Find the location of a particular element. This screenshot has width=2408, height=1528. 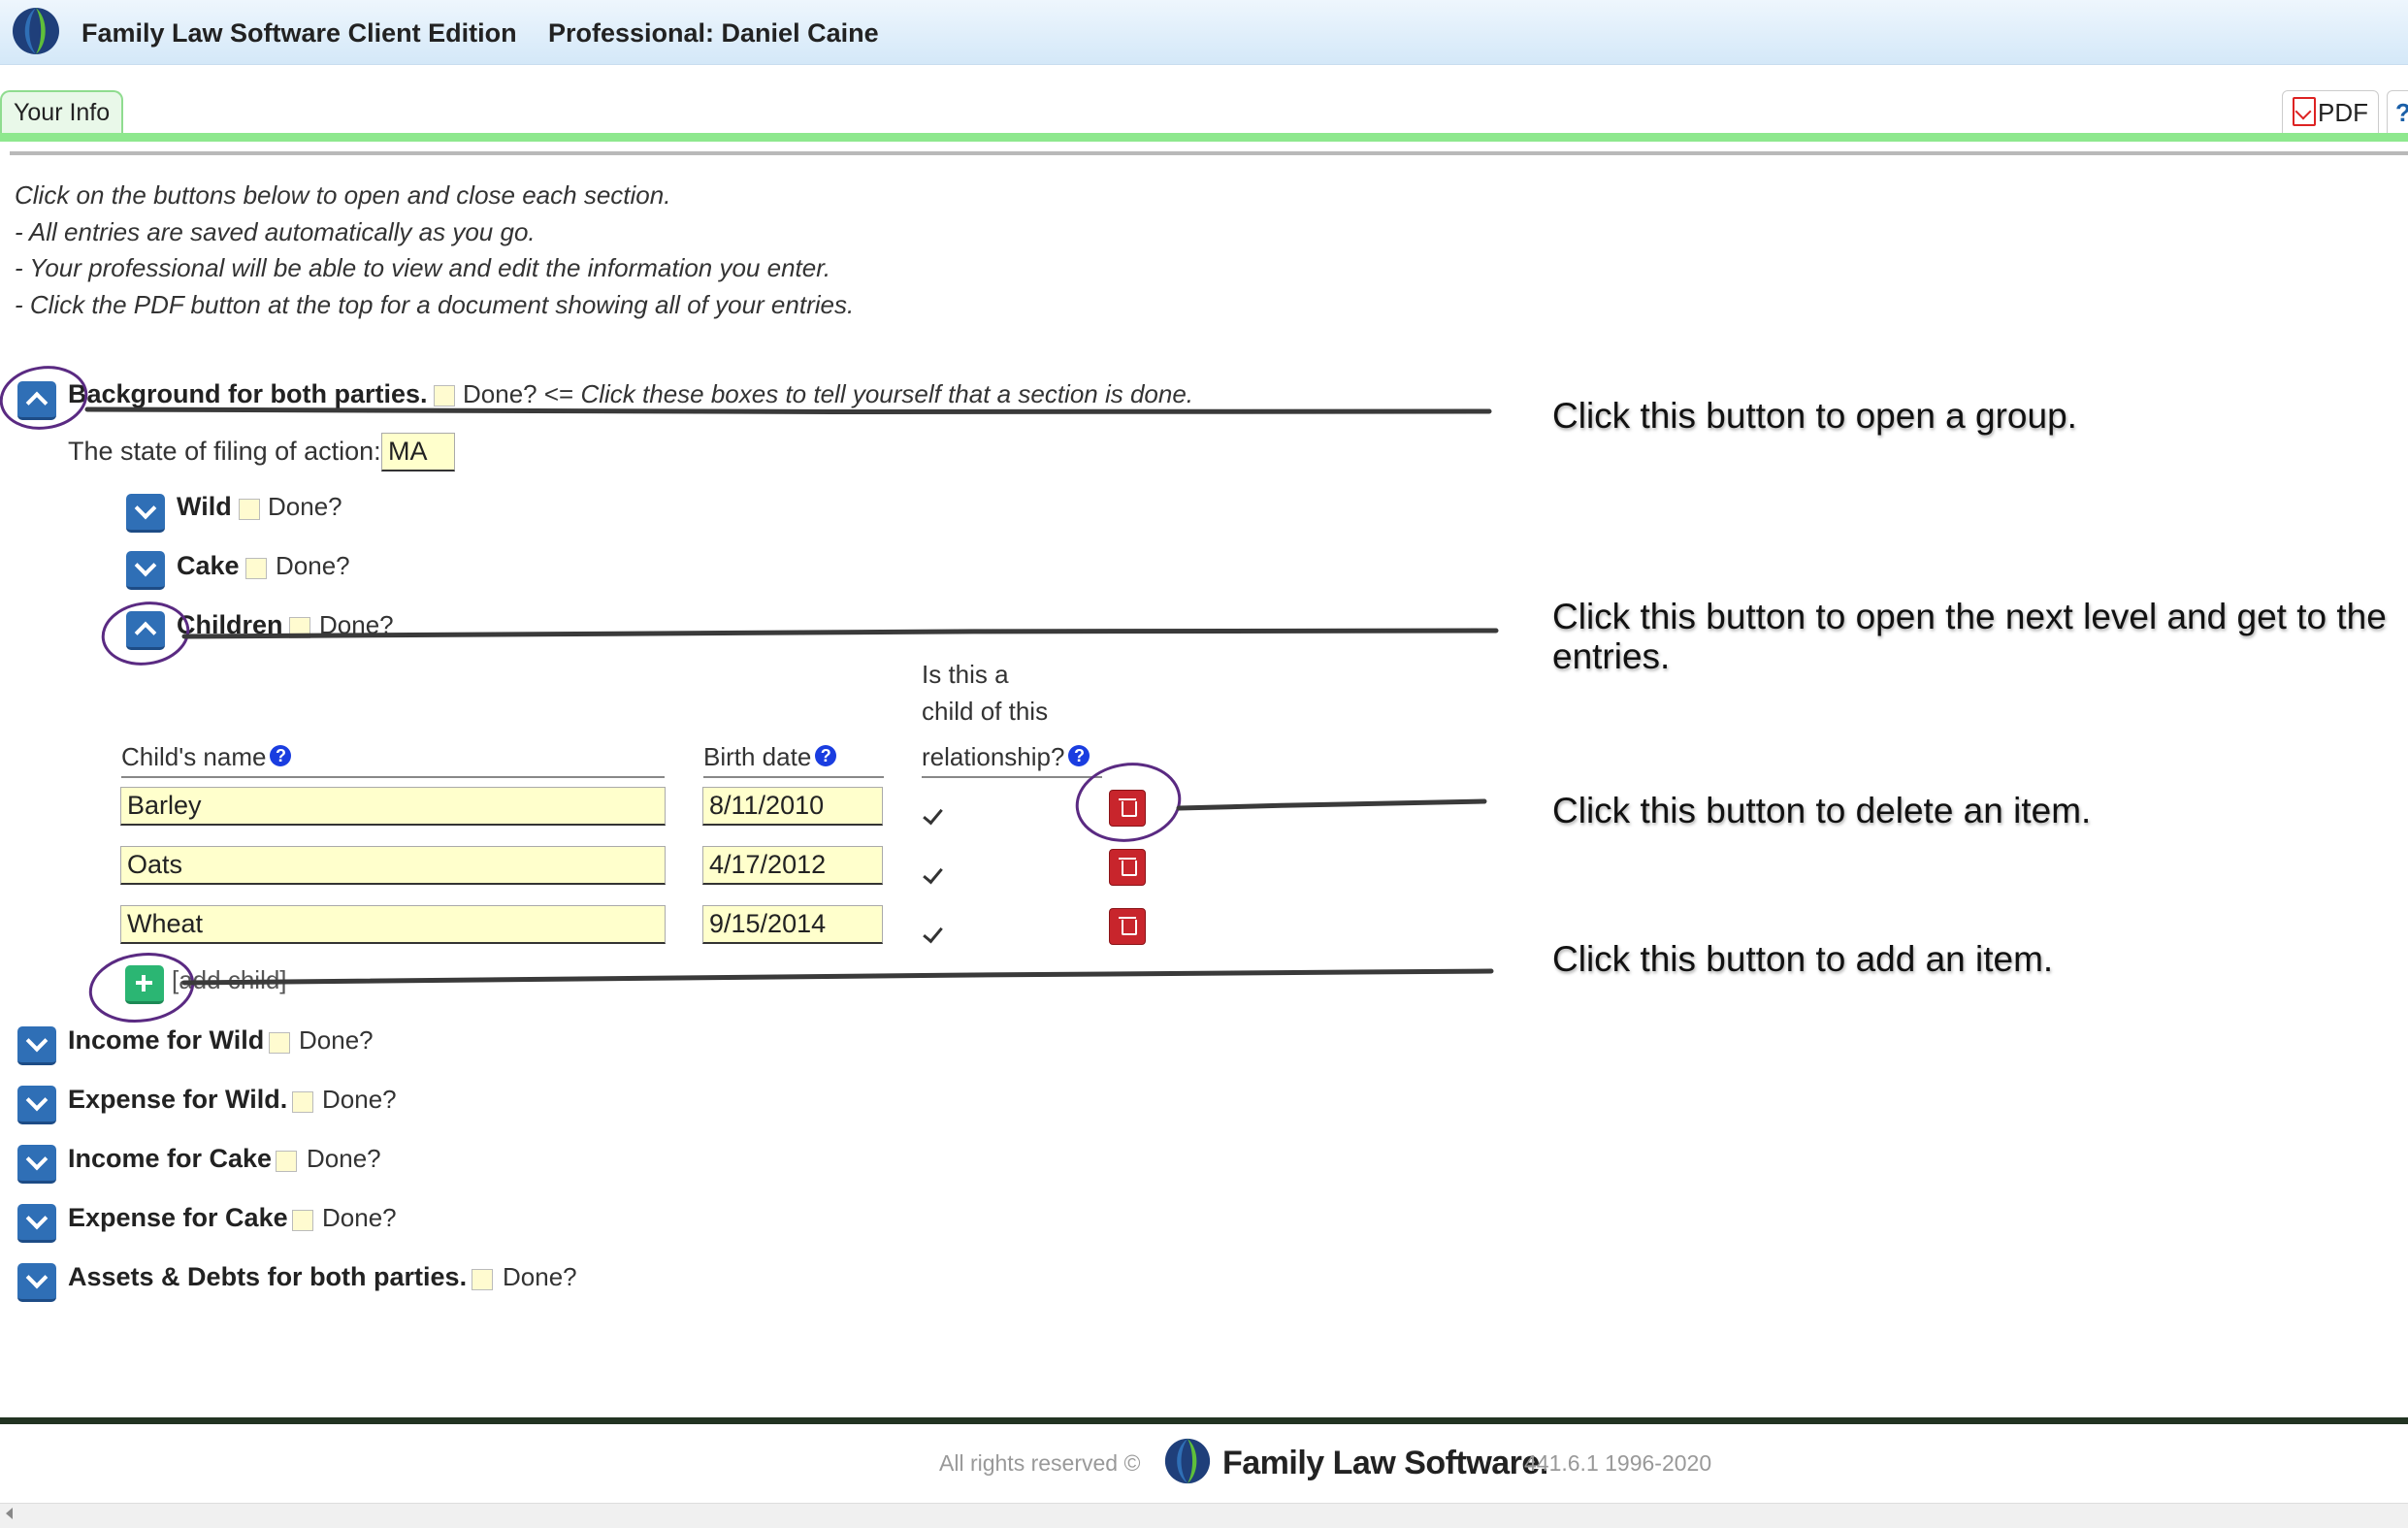

horizontal-scrollbar is located at coordinates (1204, 1515).